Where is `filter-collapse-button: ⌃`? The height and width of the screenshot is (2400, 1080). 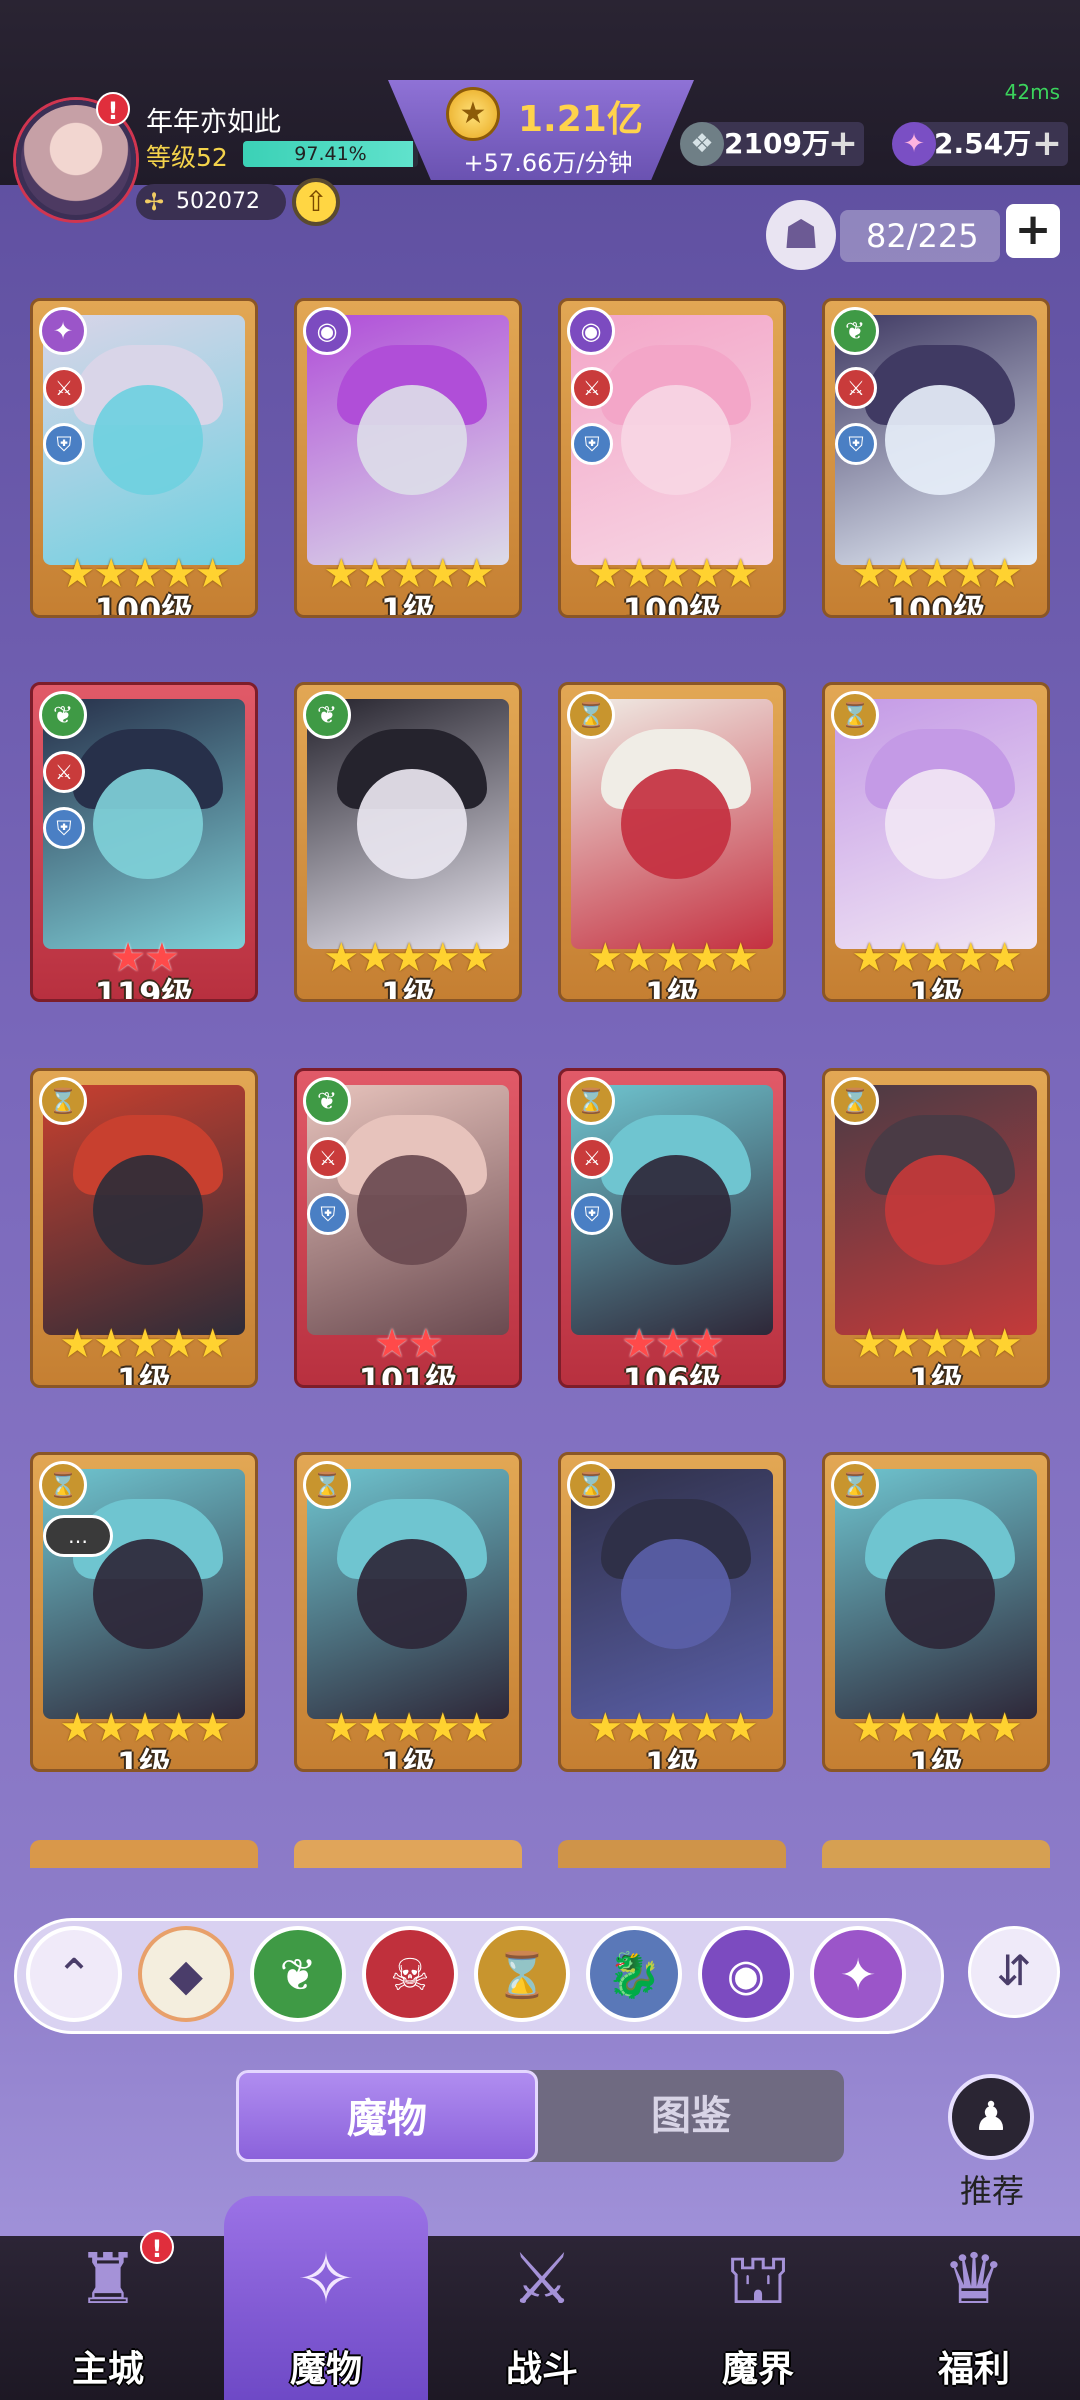 filter-collapse-button: ⌃ is located at coordinates (74, 1974).